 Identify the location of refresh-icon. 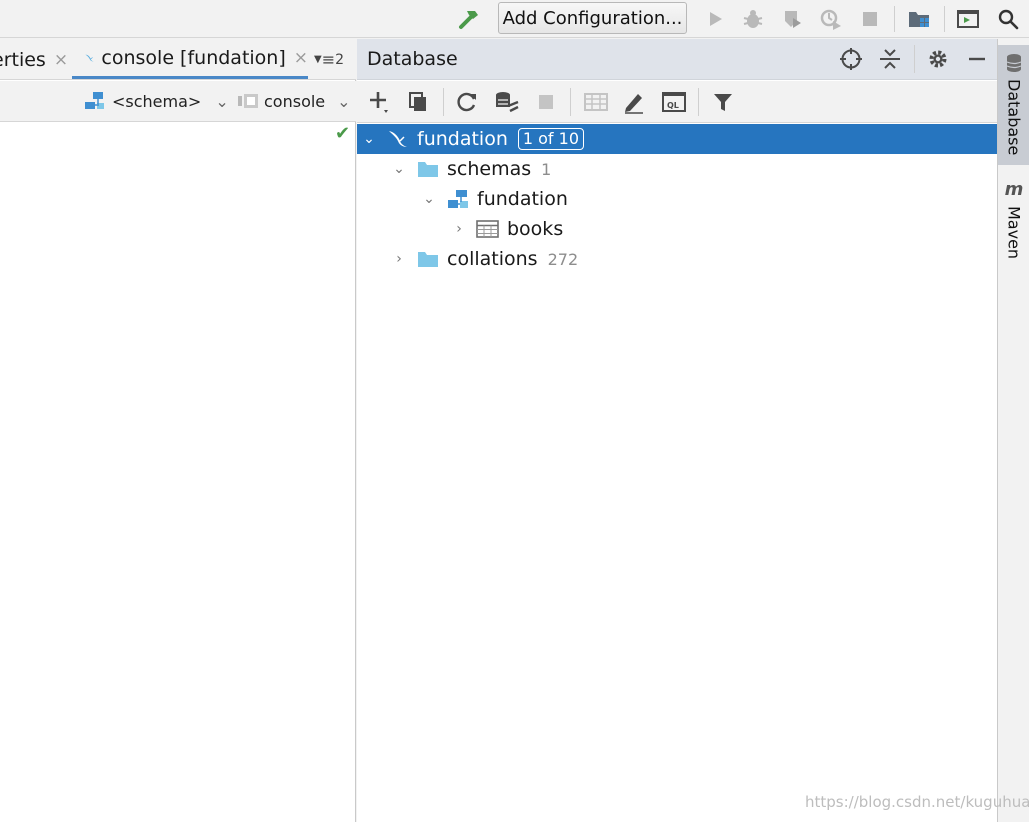
(467, 102).